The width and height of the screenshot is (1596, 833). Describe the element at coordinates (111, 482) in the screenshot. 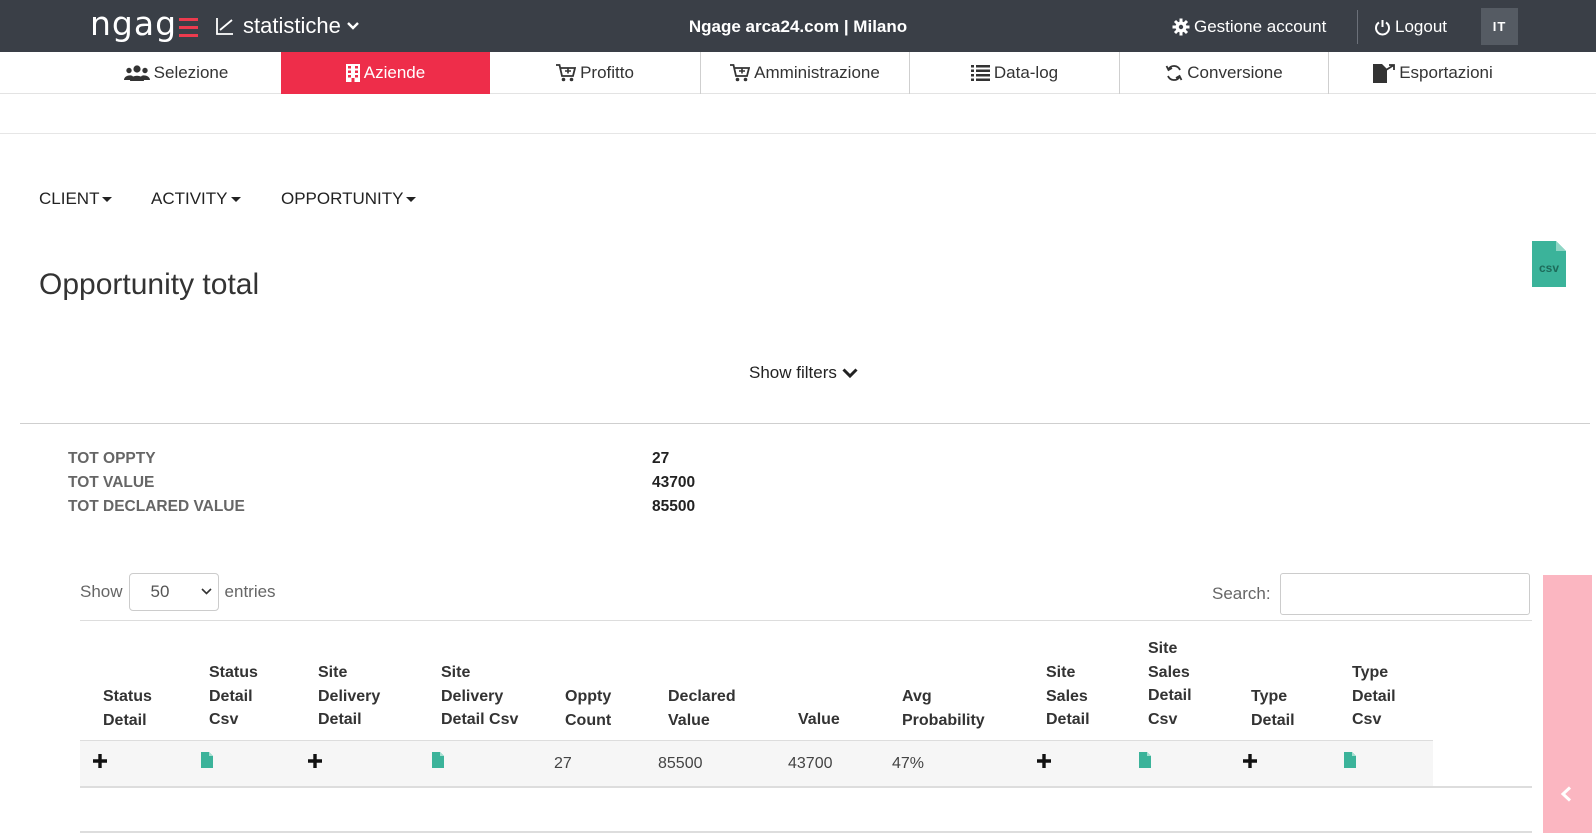

I see `total-label: TOT VALUE` at that location.